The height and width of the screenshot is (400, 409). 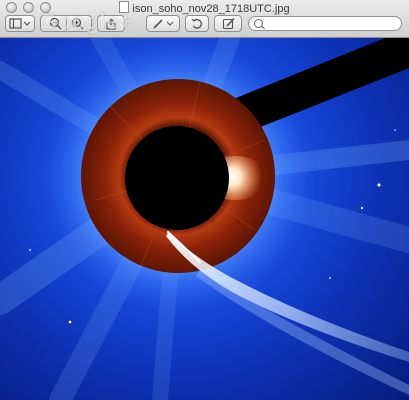 I want to click on search-field, so click(x=325, y=23).